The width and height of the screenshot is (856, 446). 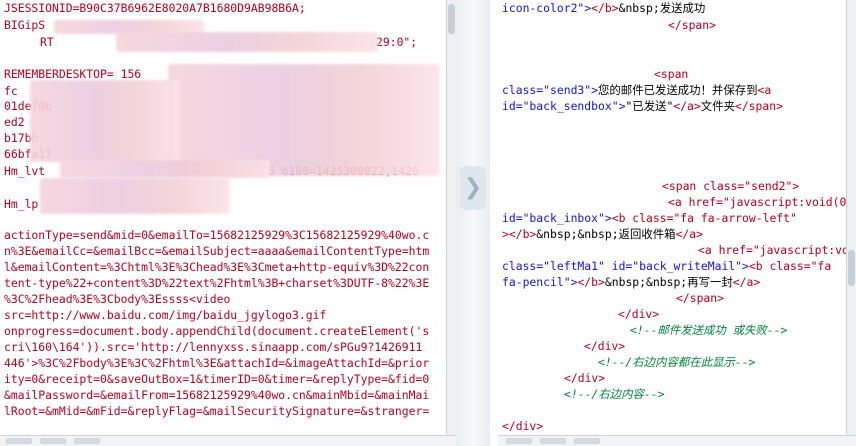 I want to click on response-line: <span class="send2">, so click(x=731, y=186).